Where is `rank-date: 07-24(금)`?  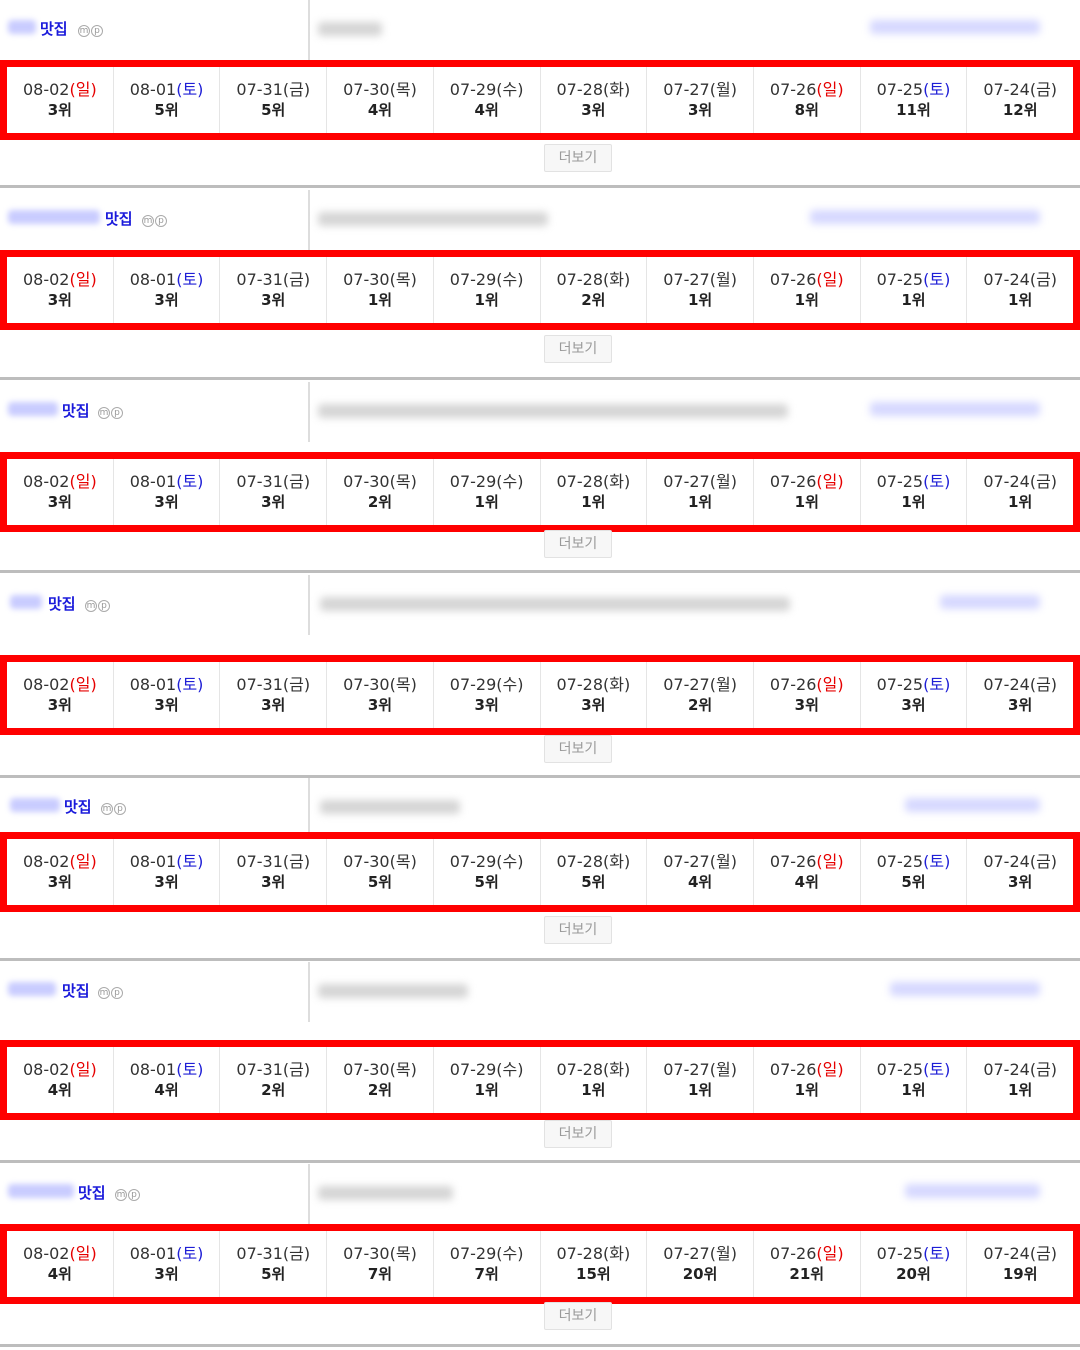
rank-date: 07-24(금) is located at coordinates (1020, 1070).